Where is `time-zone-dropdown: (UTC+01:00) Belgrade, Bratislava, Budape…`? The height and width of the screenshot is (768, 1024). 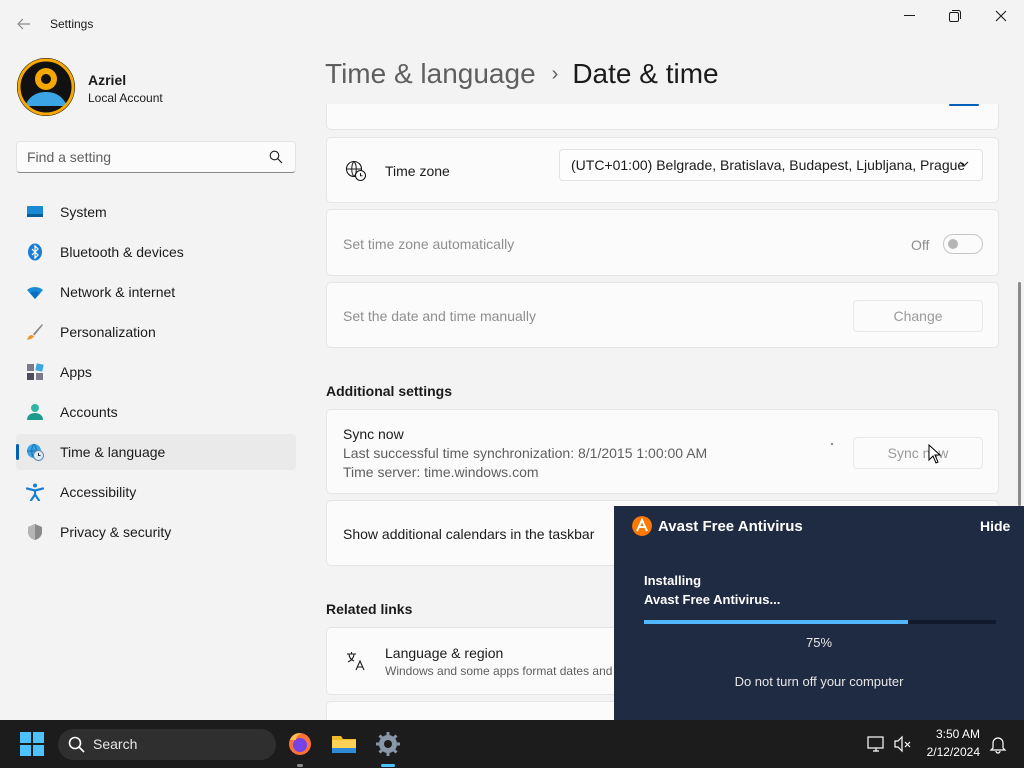 time-zone-dropdown: (UTC+01:00) Belgrade, Bratislava, Budape… is located at coordinates (771, 165).